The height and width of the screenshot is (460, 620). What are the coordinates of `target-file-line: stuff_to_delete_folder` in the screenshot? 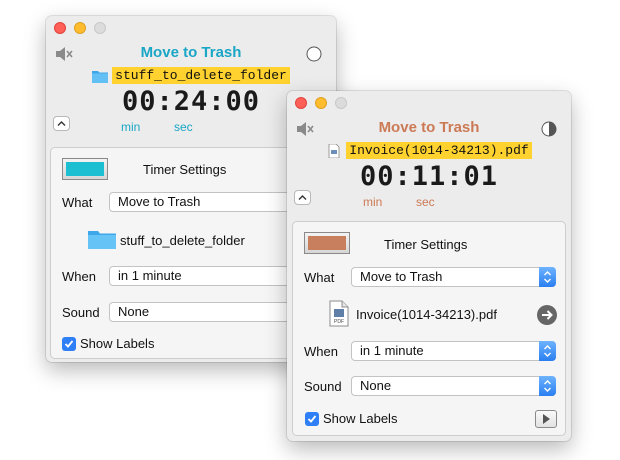 It's located at (191, 75).